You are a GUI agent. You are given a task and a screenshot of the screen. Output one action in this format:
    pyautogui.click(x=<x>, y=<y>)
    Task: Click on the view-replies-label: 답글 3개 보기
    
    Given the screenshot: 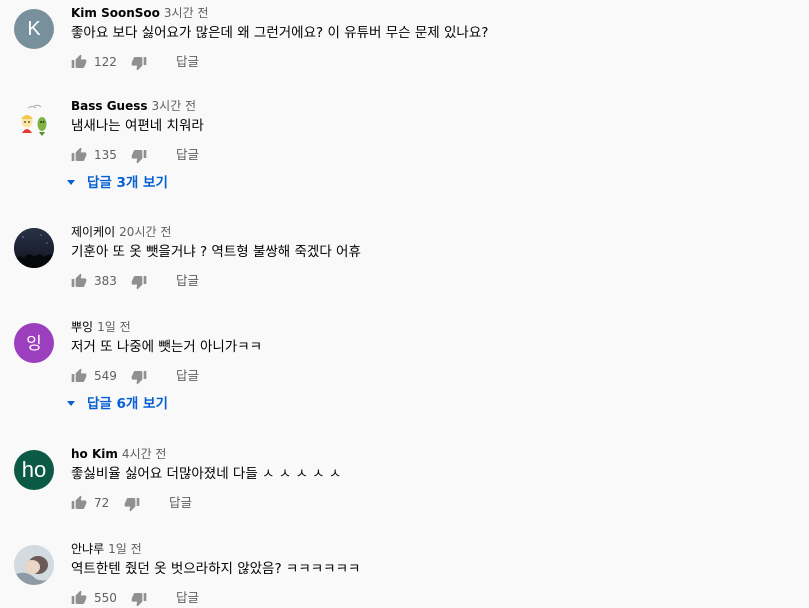 What is the action you would take?
    pyautogui.click(x=127, y=183)
    